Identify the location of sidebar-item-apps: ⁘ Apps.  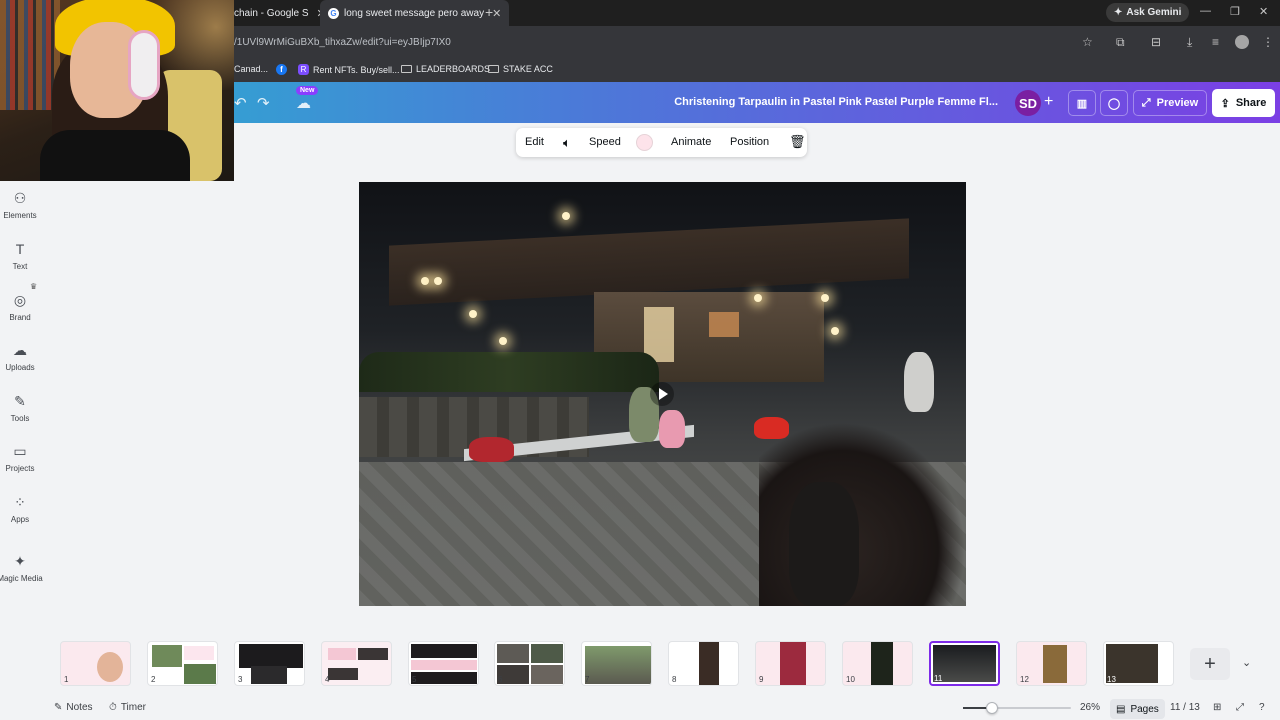
(20, 509).